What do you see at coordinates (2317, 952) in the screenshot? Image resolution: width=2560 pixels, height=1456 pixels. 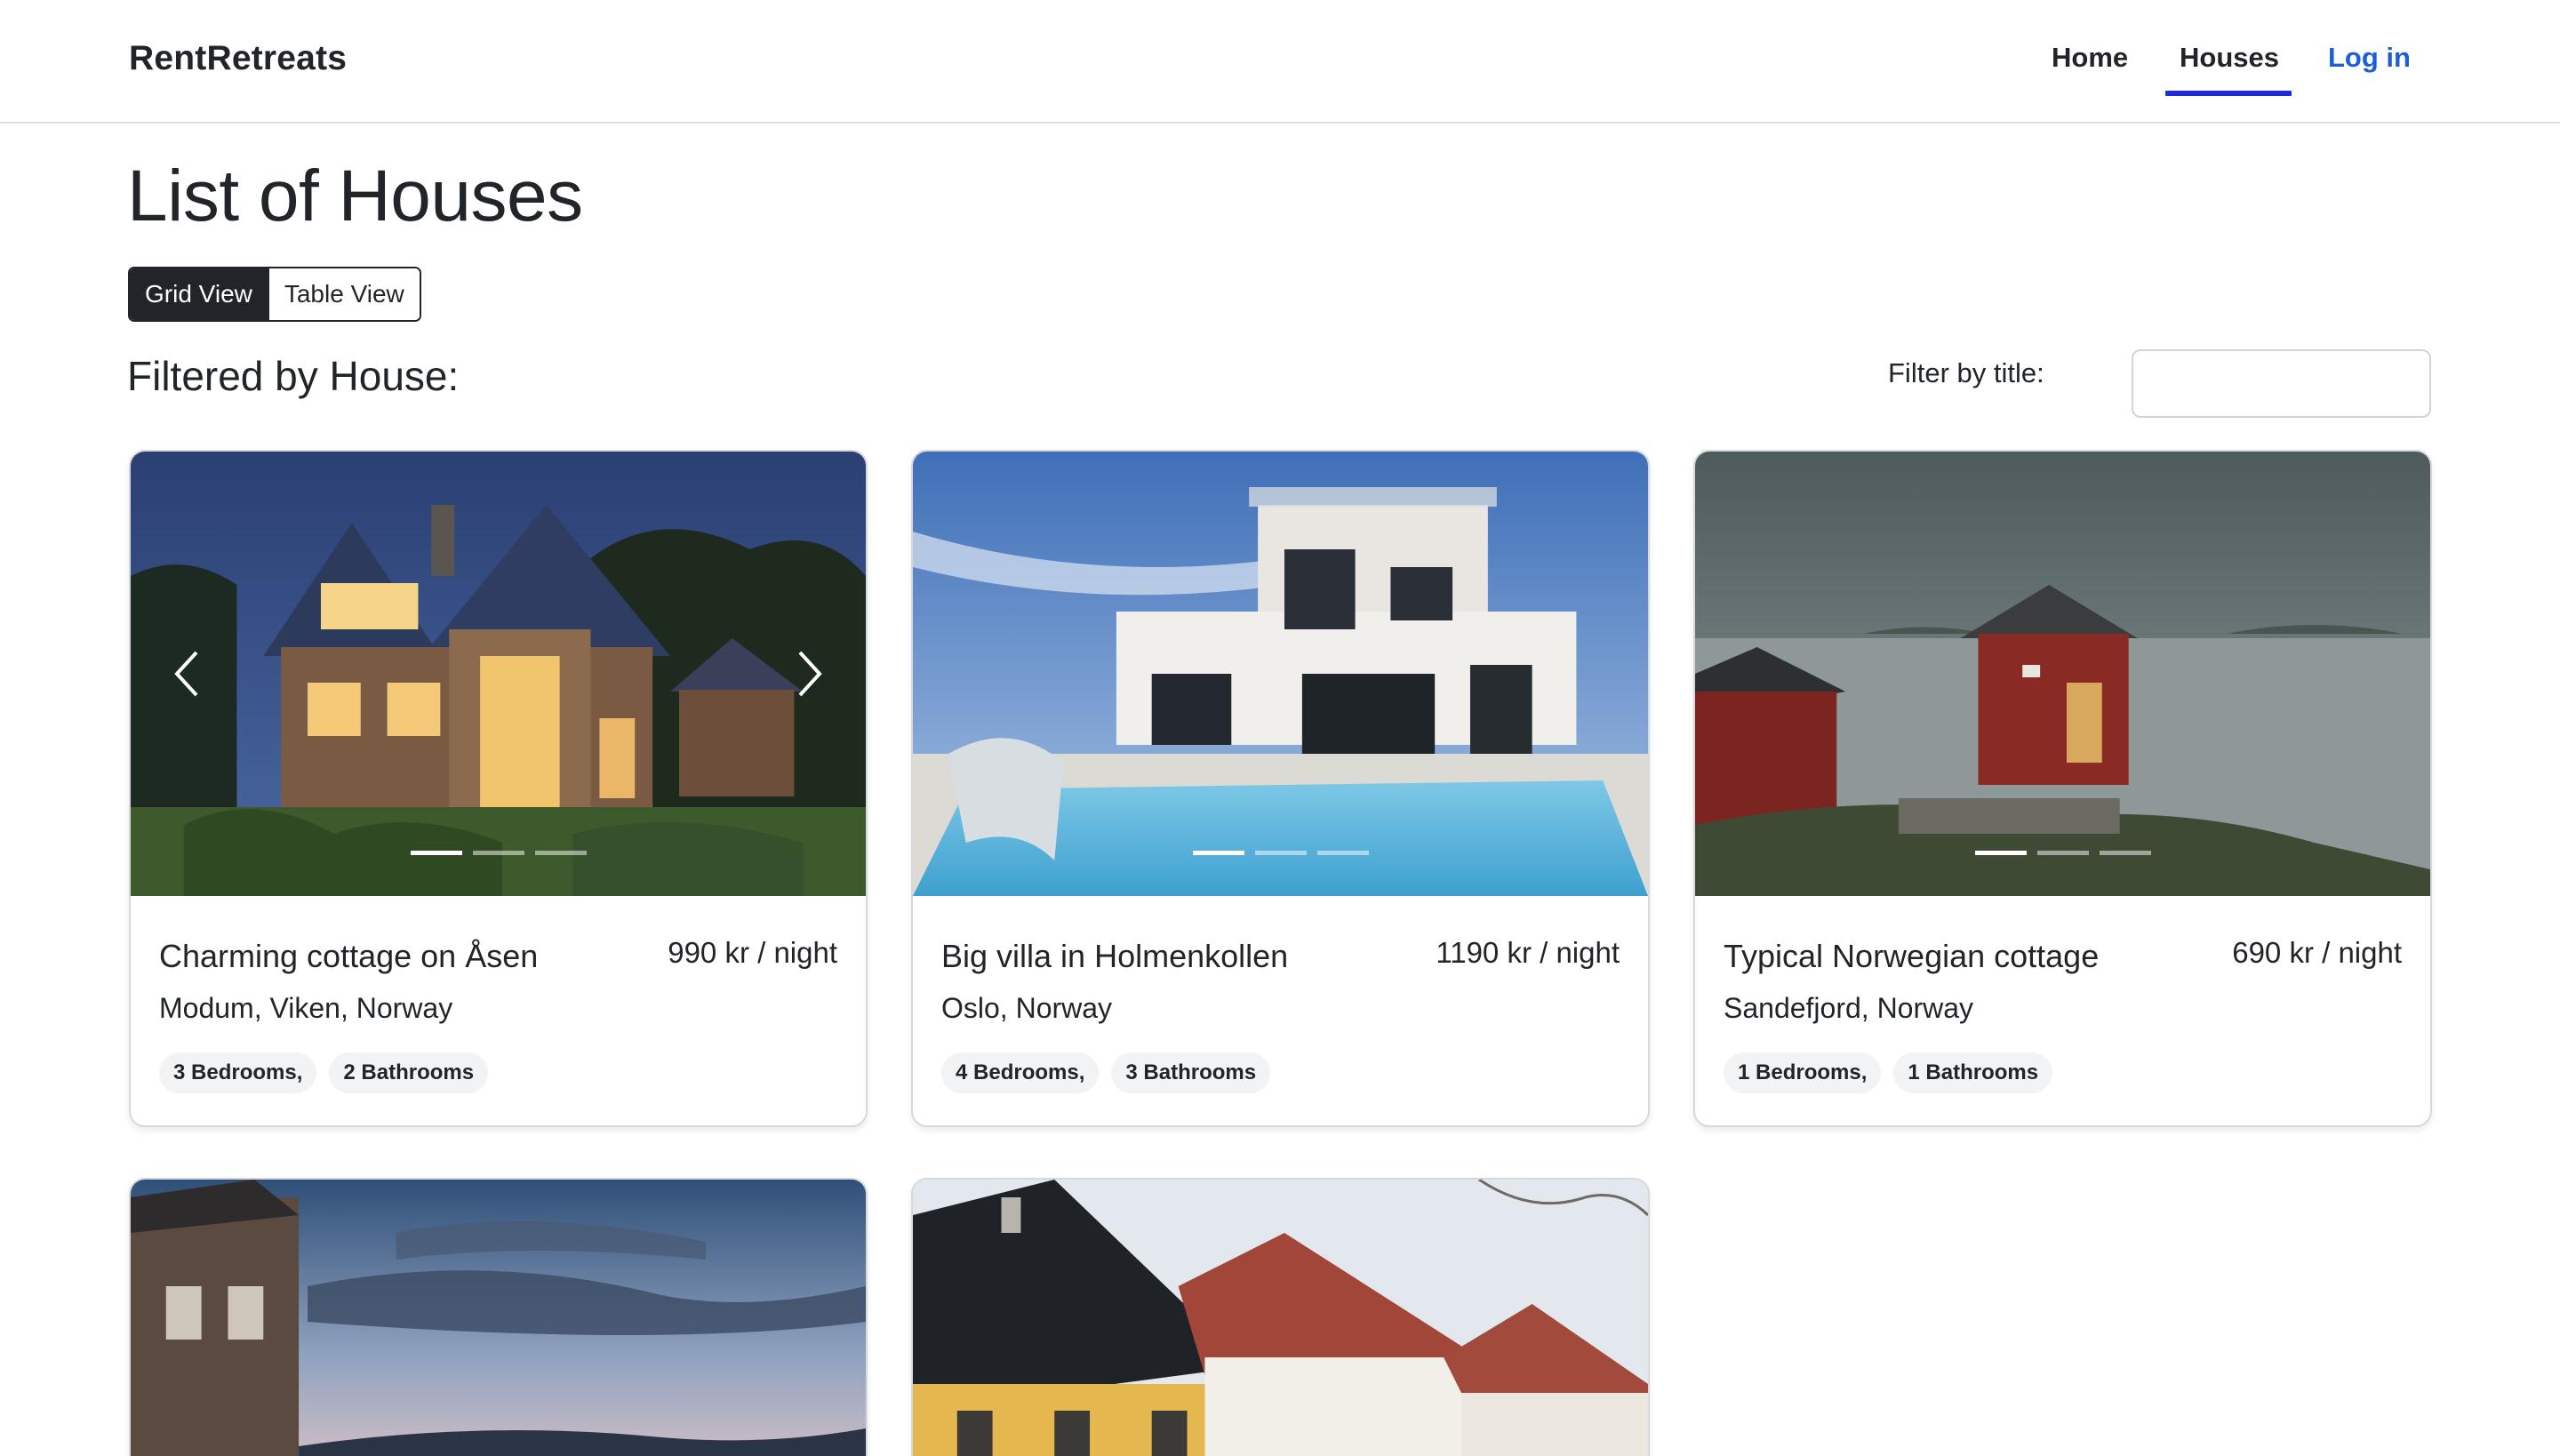 I see `house-price: 690 kr / night` at bounding box center [2317, 952].